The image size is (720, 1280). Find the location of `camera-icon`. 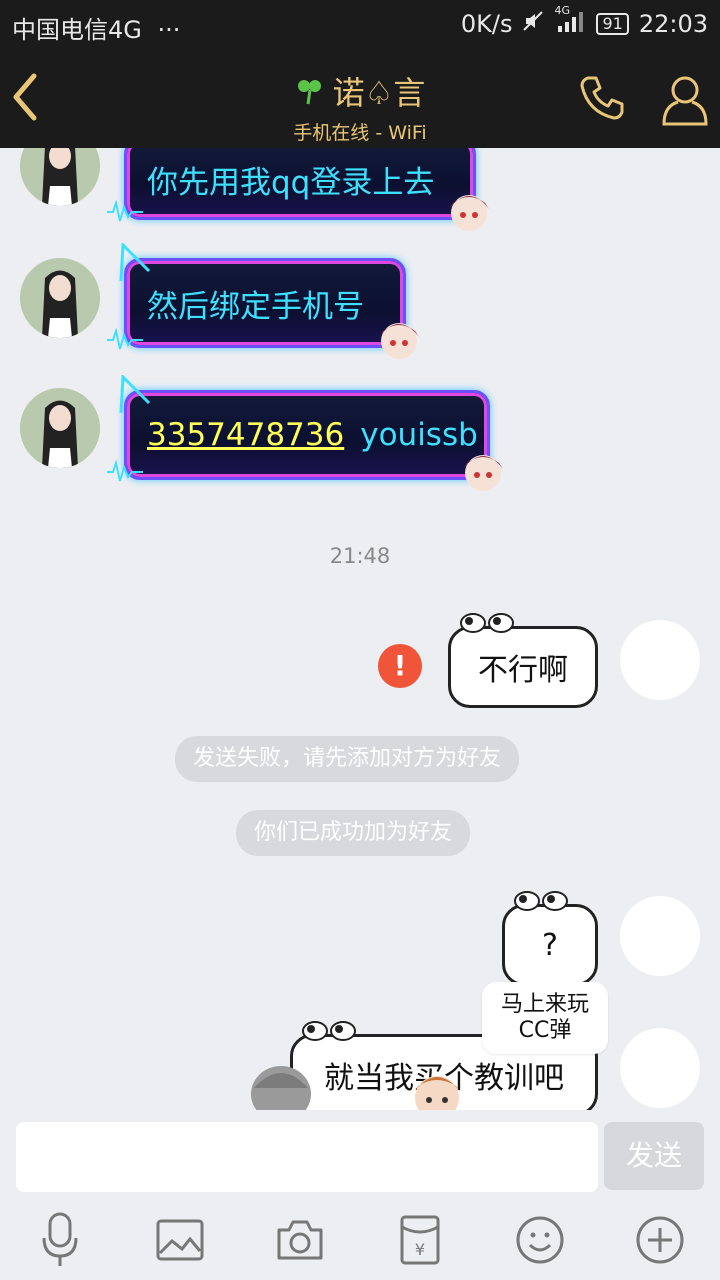

camera-icon is located at coordinates (300, 1240).